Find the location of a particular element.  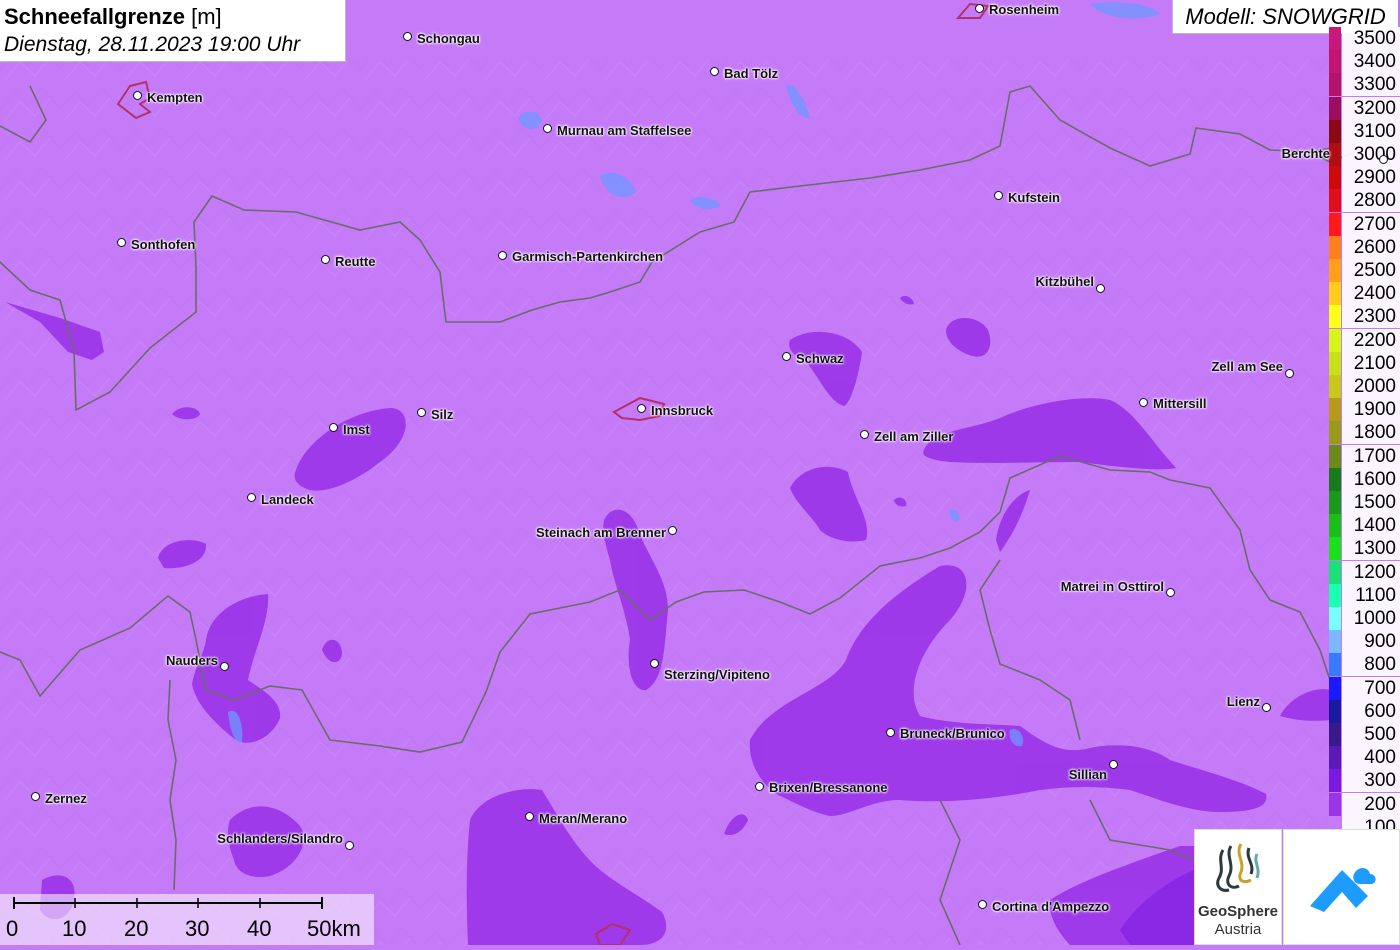

scale-bar: 0 10 20 30 40 50km is located at coordinates (187, 919).